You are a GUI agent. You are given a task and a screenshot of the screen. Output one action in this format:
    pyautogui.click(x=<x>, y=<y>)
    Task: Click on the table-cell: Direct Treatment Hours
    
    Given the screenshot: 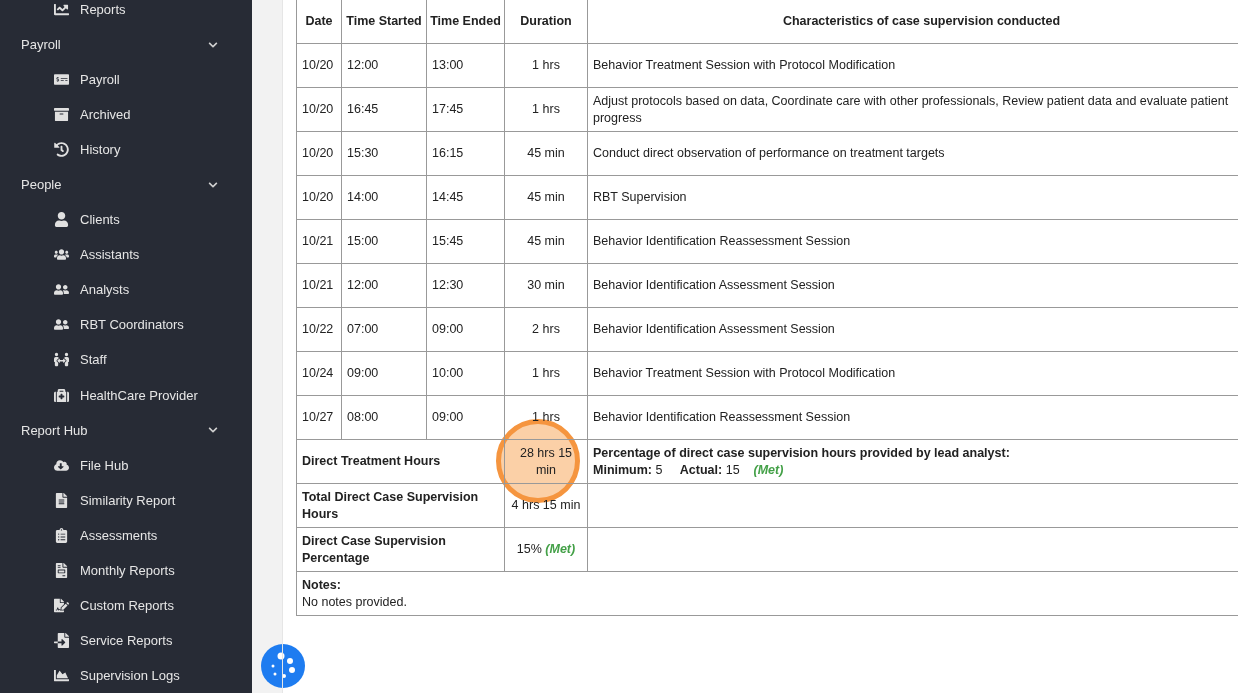 What is the action you would take?
    pyautogui.click(x=400, y=461)
    